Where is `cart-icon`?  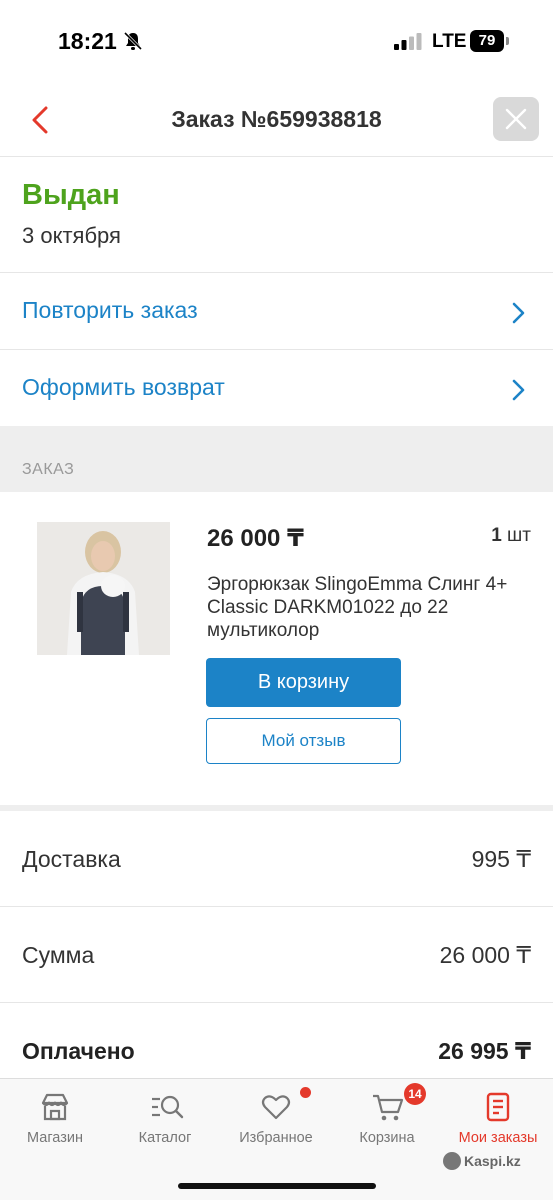
cart-icon is located at coordinates (388, 1107).